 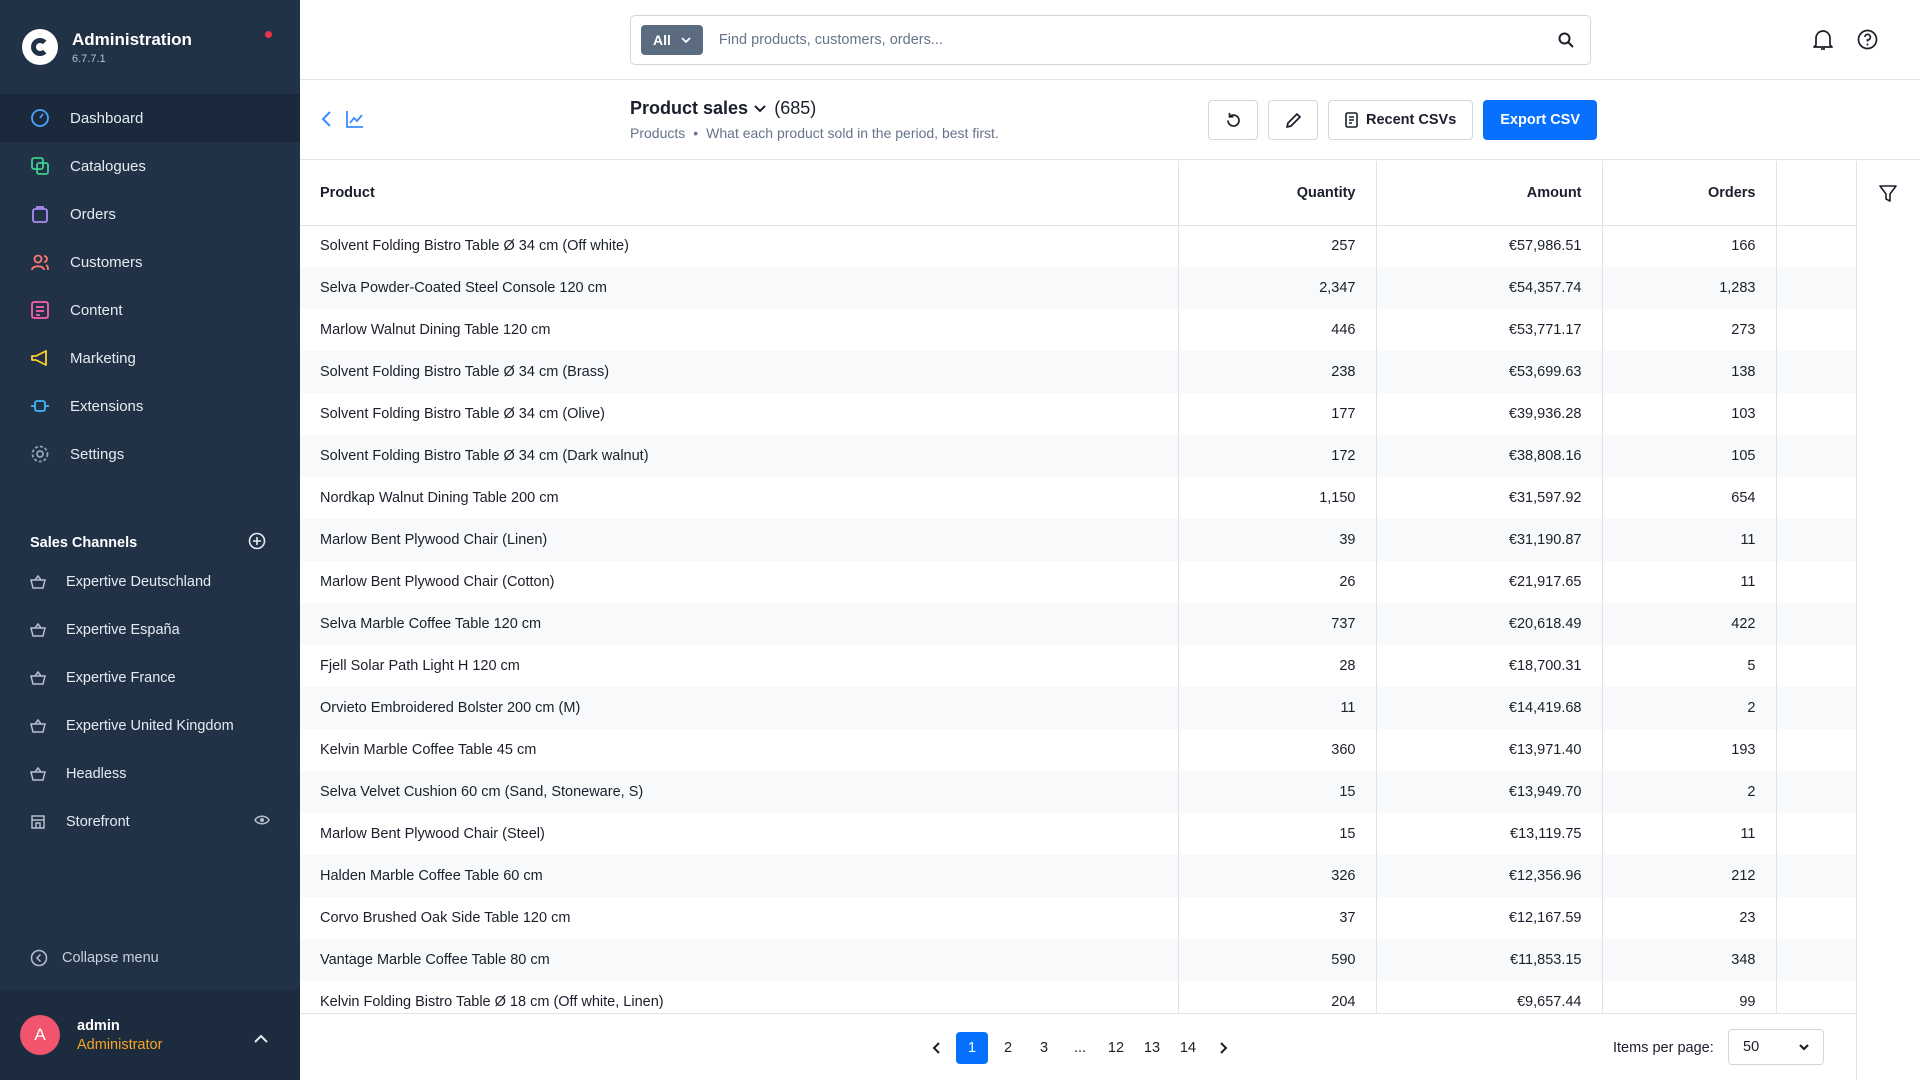 I want to click on channel-item-expertive-france: Expertive France, so click(x=150, y=678).